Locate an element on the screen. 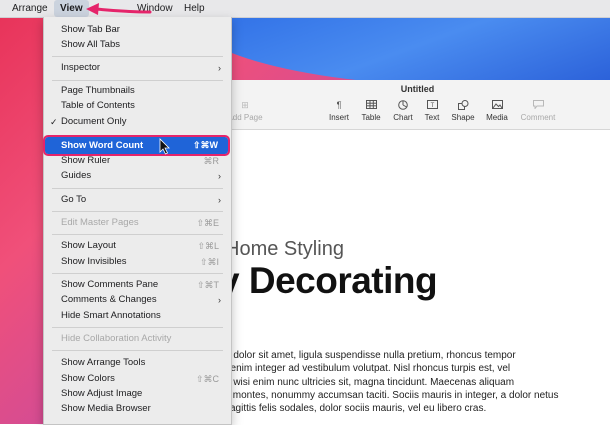 The height and width of the screenshot is (425, 610). checkmark-icon: ✓ is located at coordinates (54, 122).